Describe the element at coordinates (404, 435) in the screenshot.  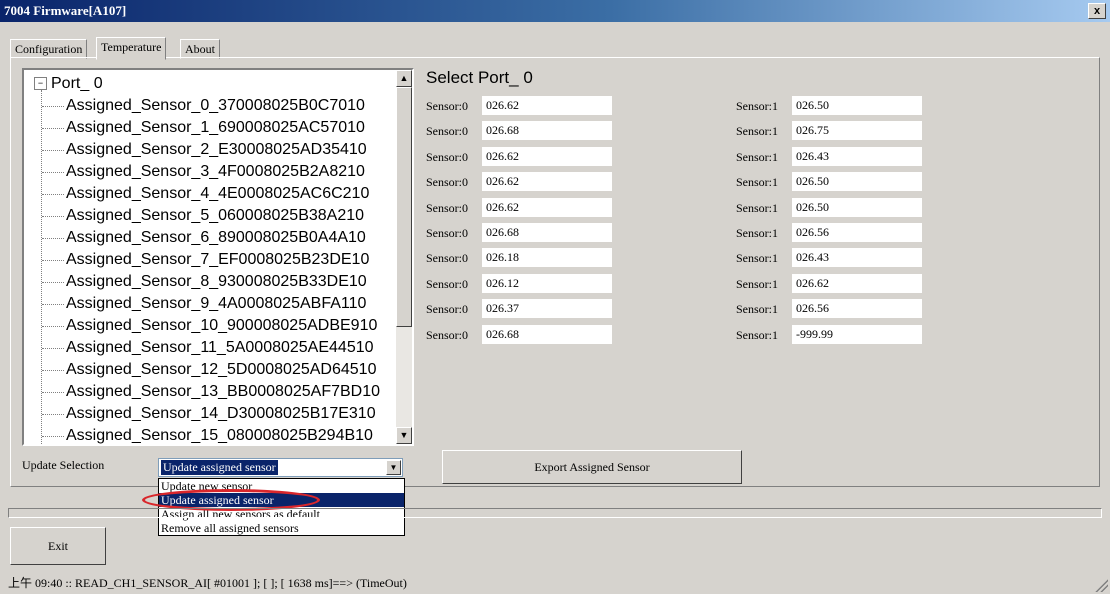
I see `scroll-down-arrow-icon: ▼` at that location.